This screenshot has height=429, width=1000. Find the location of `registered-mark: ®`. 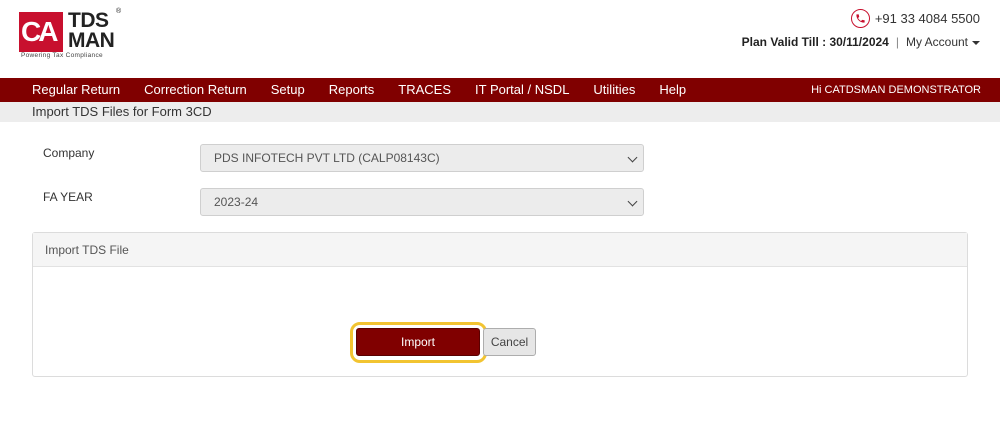

registered-mark: ® is located at coordinates (119, 11).